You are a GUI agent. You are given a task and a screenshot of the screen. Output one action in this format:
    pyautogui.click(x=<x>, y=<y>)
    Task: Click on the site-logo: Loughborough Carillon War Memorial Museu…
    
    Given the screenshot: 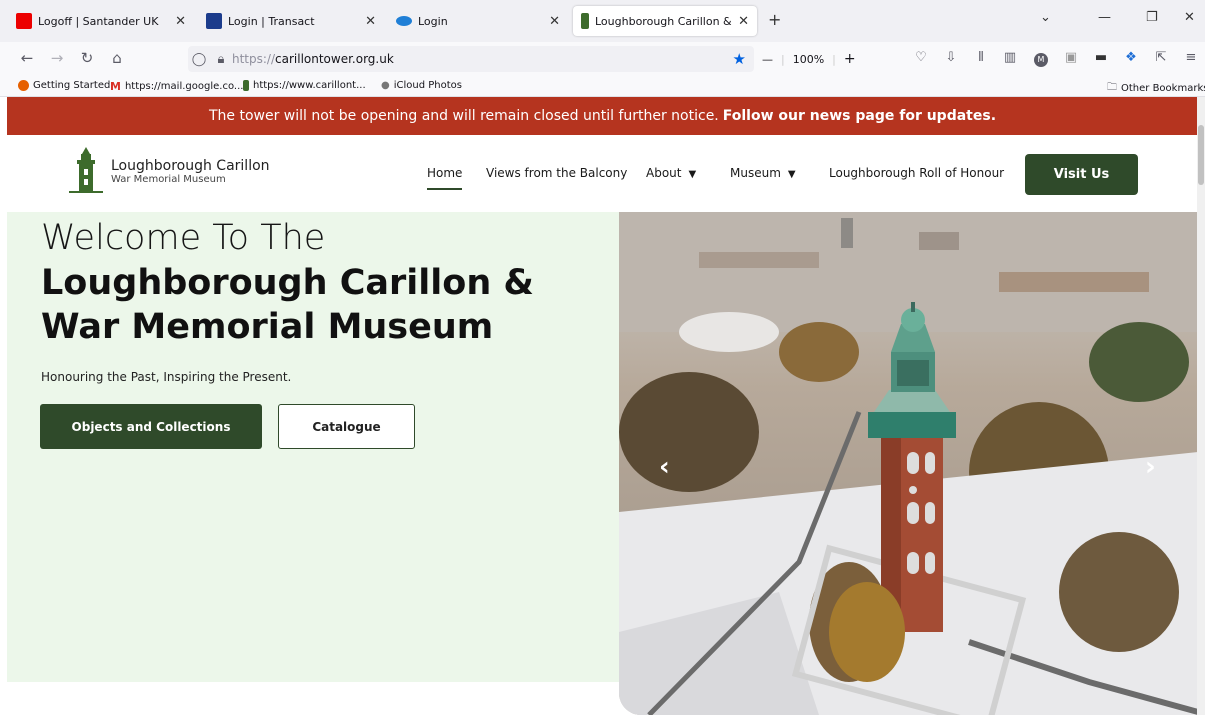 What is the action you would take?
    pyautogui.click(x=169, y=171)
    